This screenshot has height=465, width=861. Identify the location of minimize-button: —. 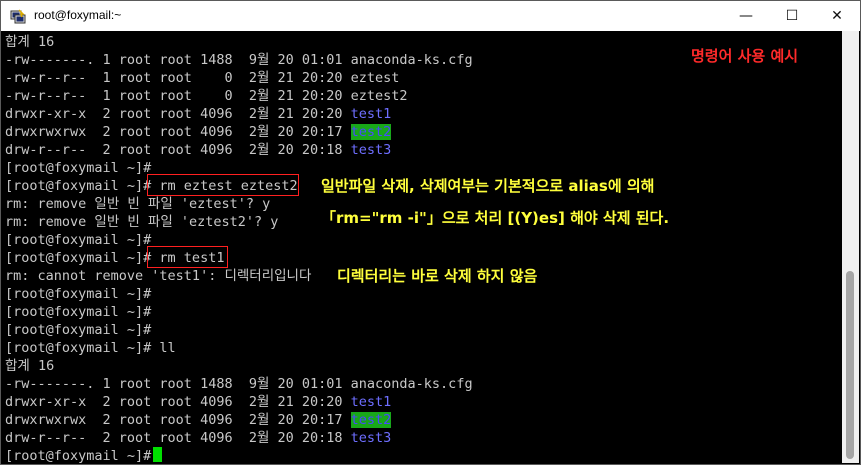
(746, 16).